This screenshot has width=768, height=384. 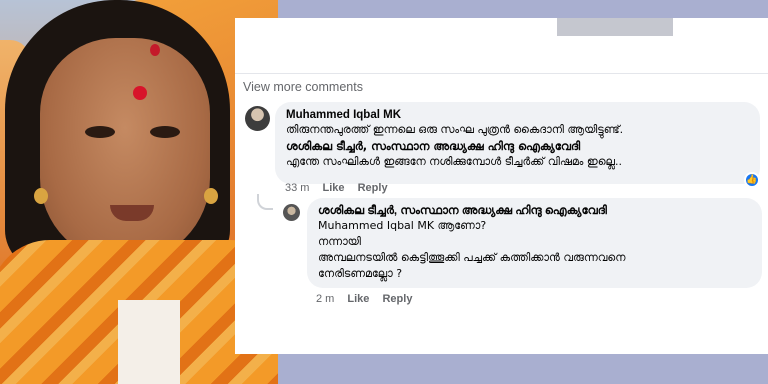 I want to click on photo-shirt, so click(x=149, y=342).